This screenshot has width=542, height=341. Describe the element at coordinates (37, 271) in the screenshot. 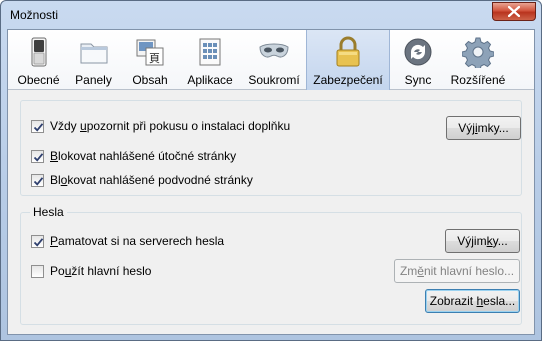

I see `master-password-checkbox` at that location.